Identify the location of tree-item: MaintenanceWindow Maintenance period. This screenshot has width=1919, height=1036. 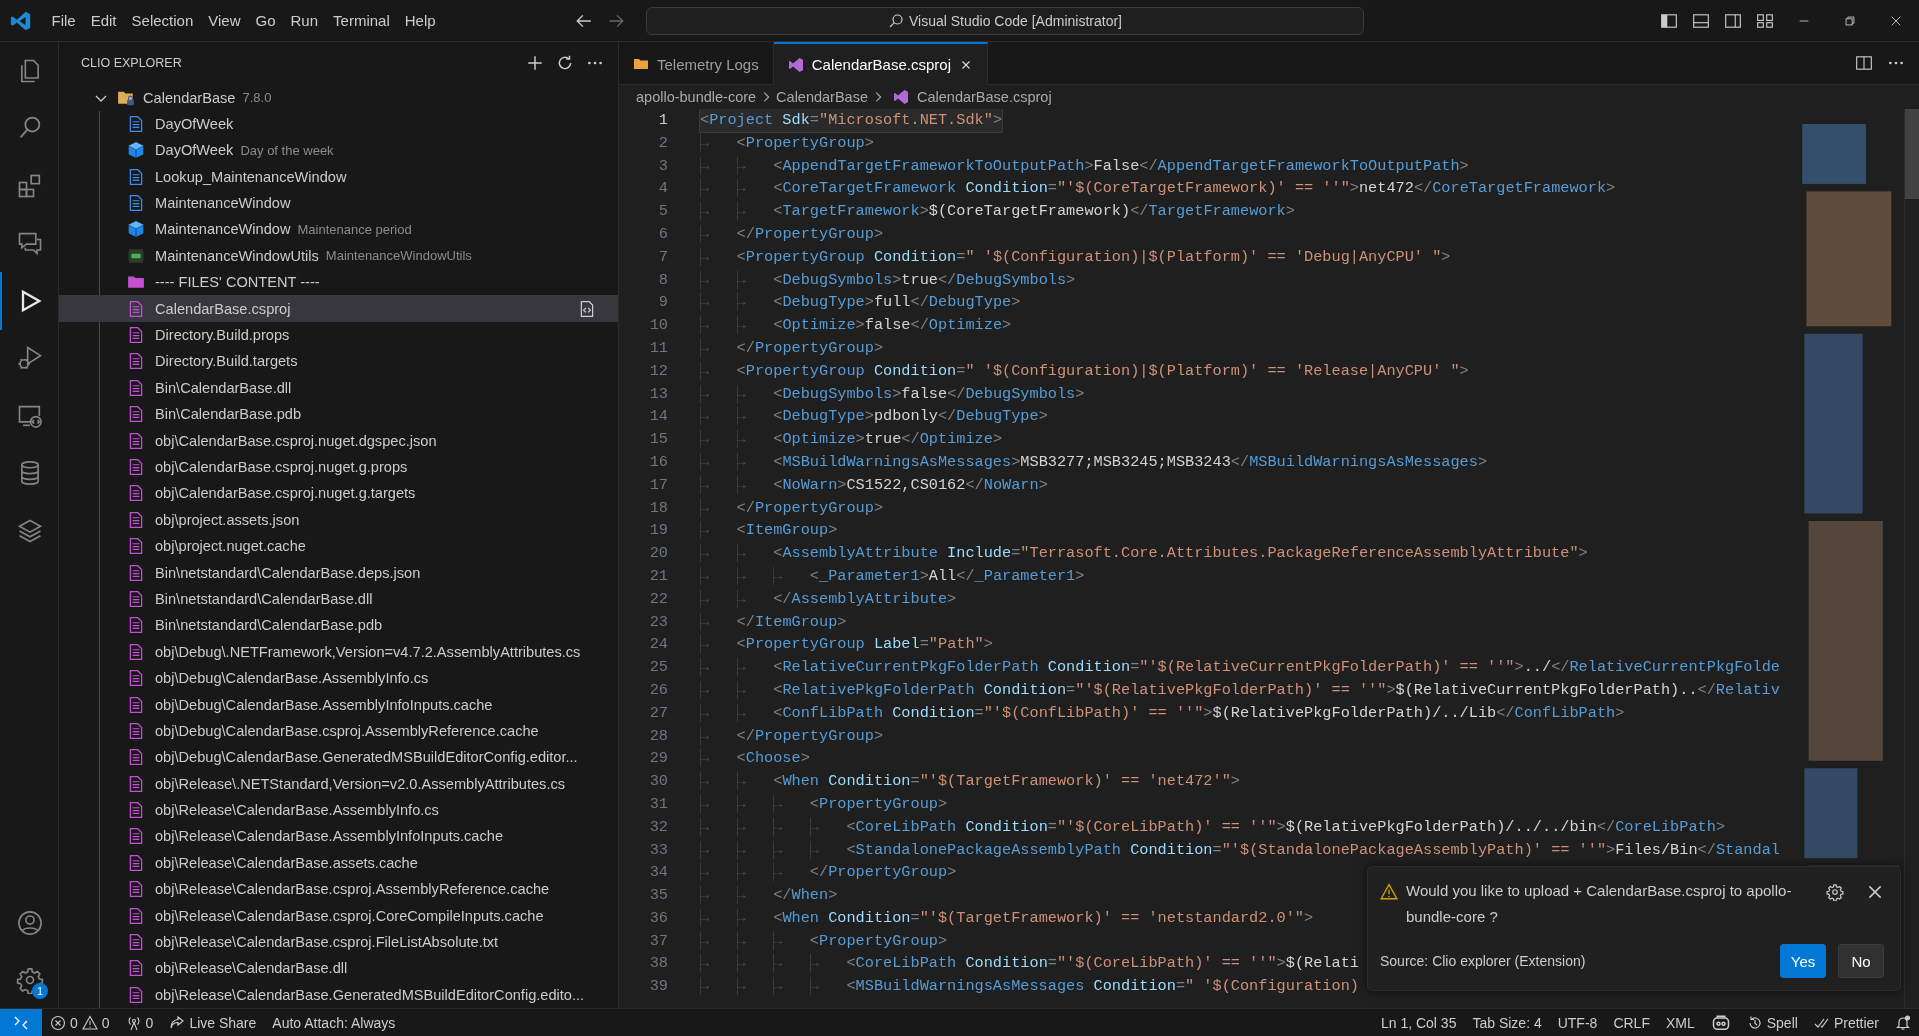
(338, 229).